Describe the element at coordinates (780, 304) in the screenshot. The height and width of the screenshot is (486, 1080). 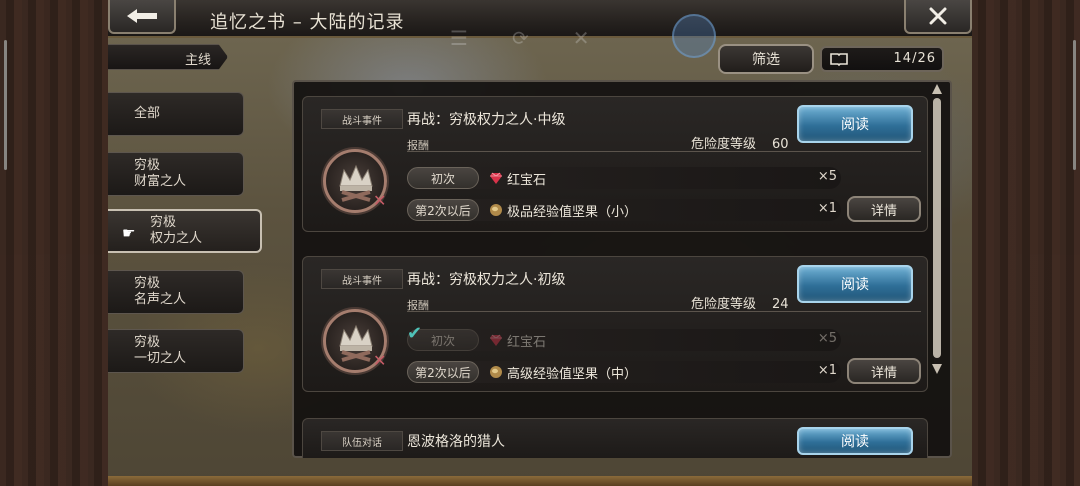
I see `danger-value: 24` at that location.